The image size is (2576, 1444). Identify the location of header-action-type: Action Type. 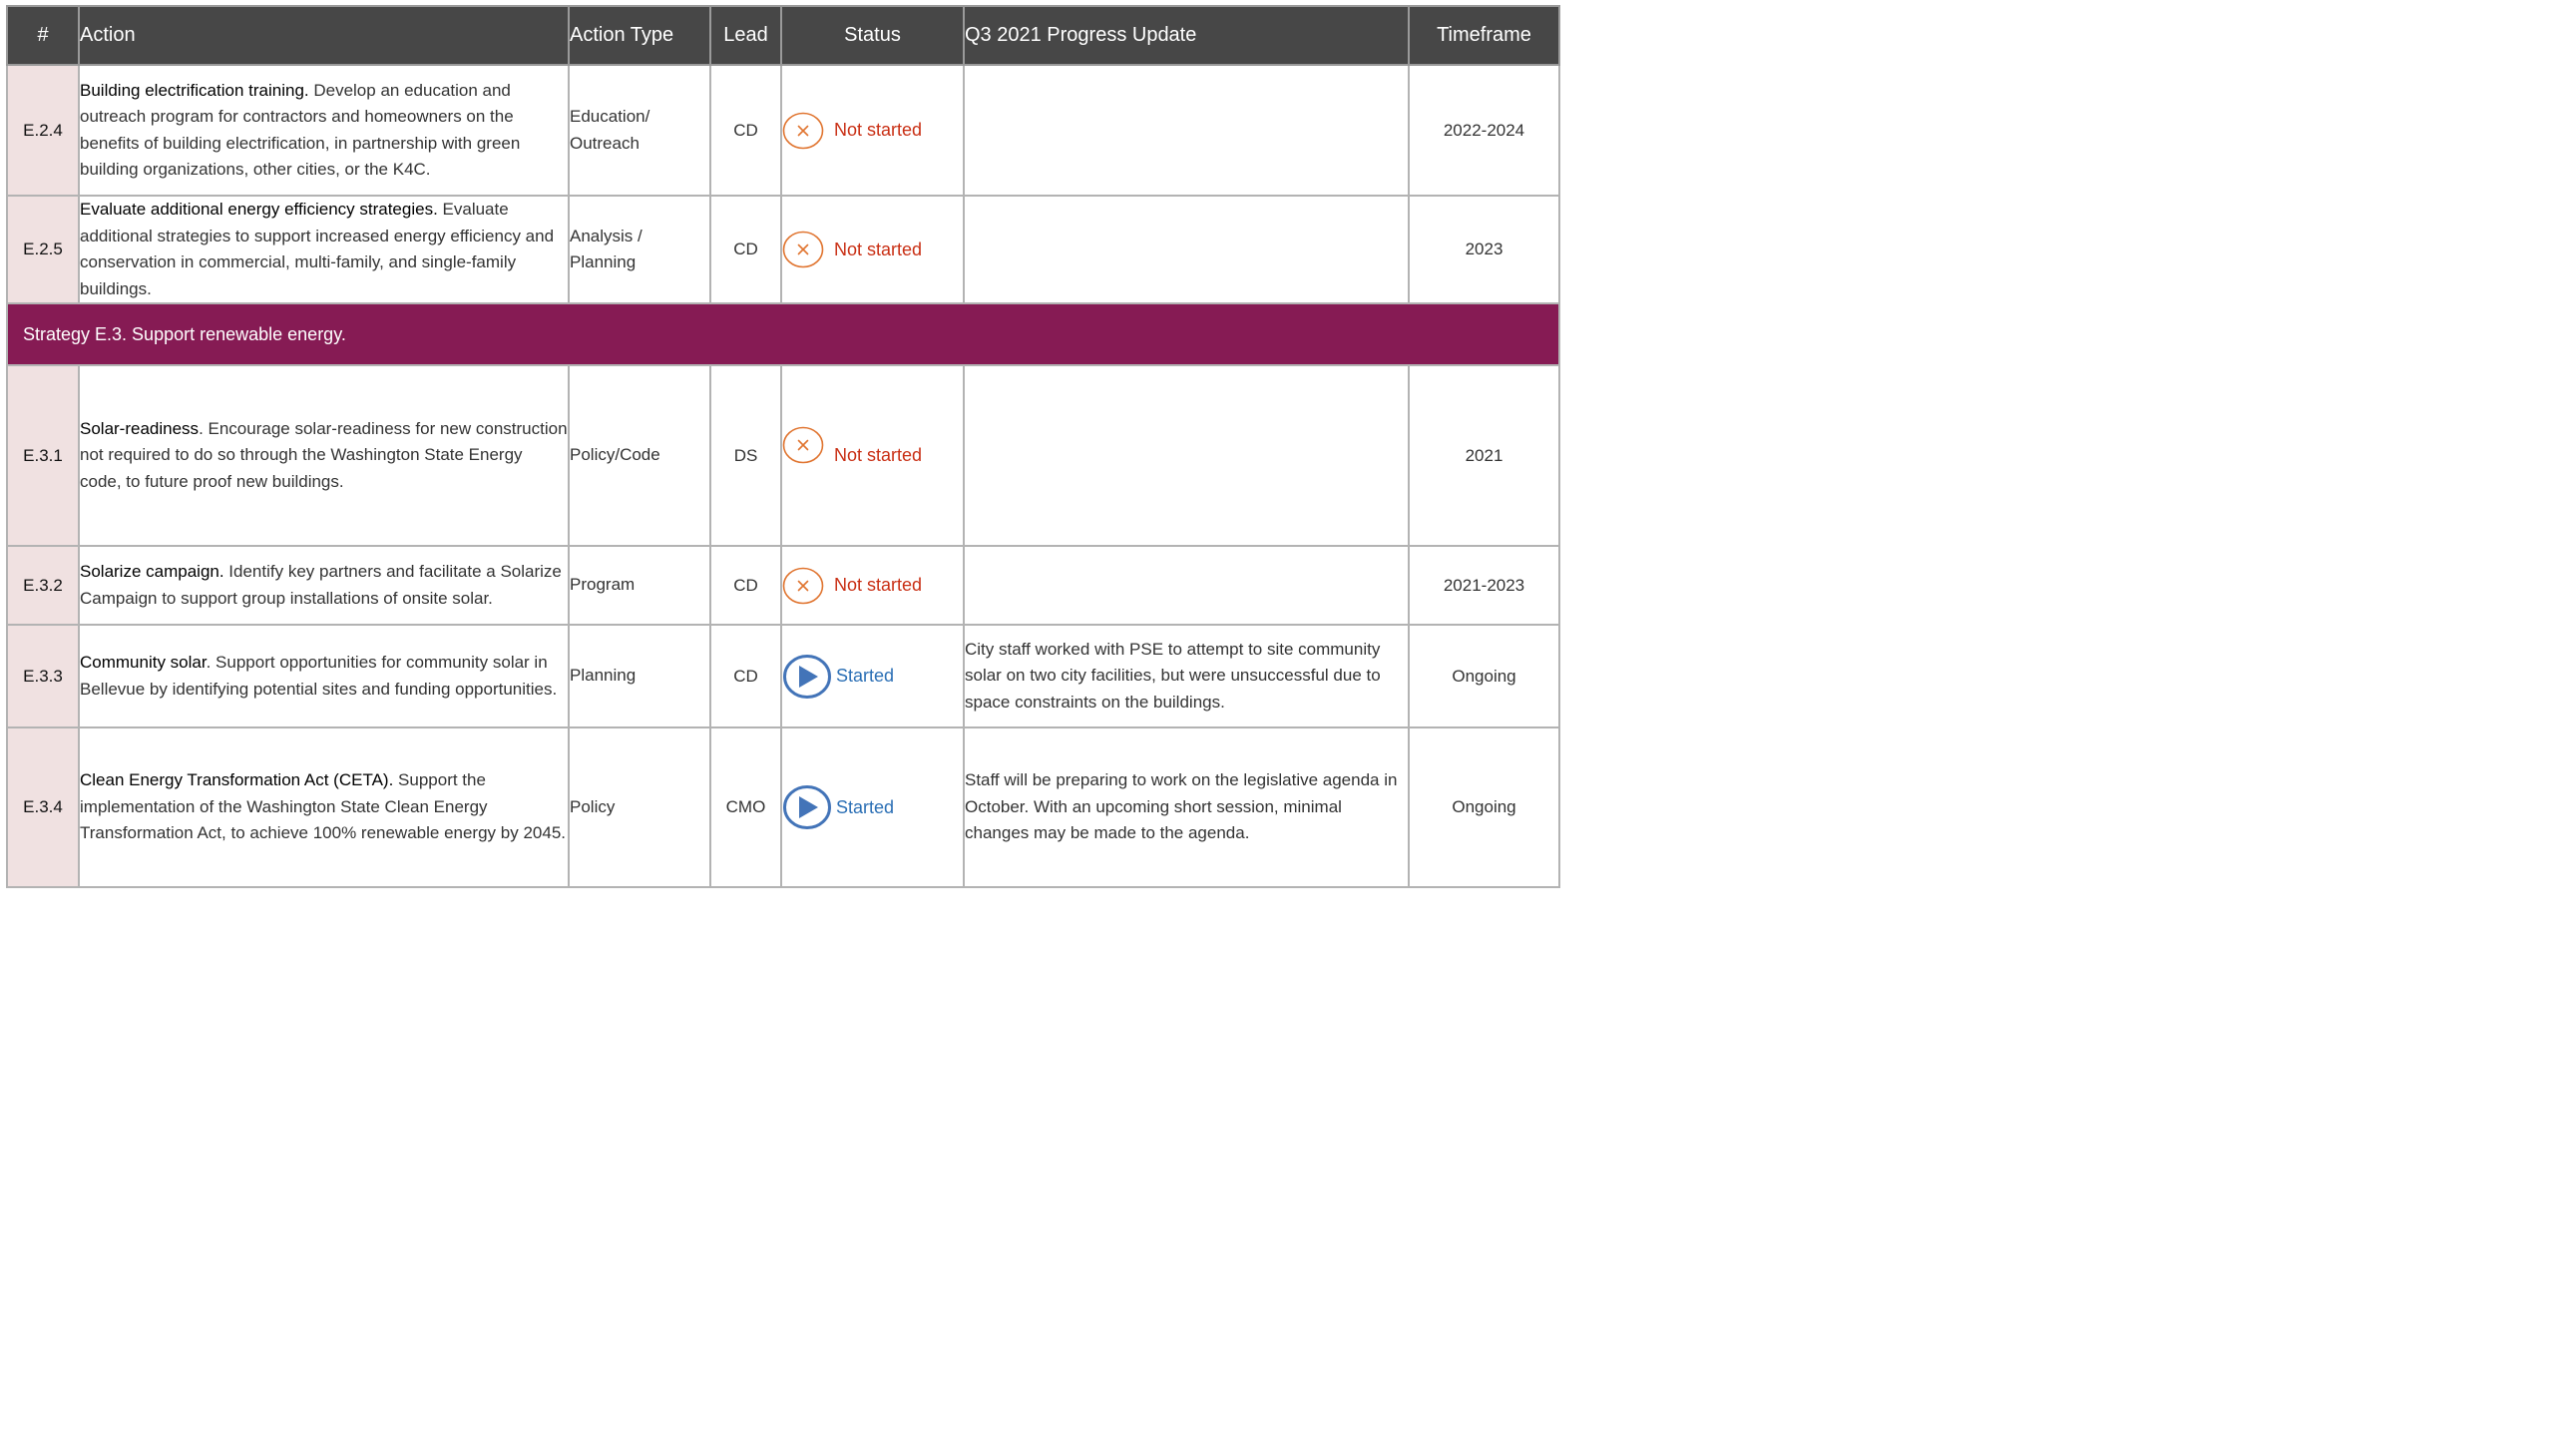
(639, 36).